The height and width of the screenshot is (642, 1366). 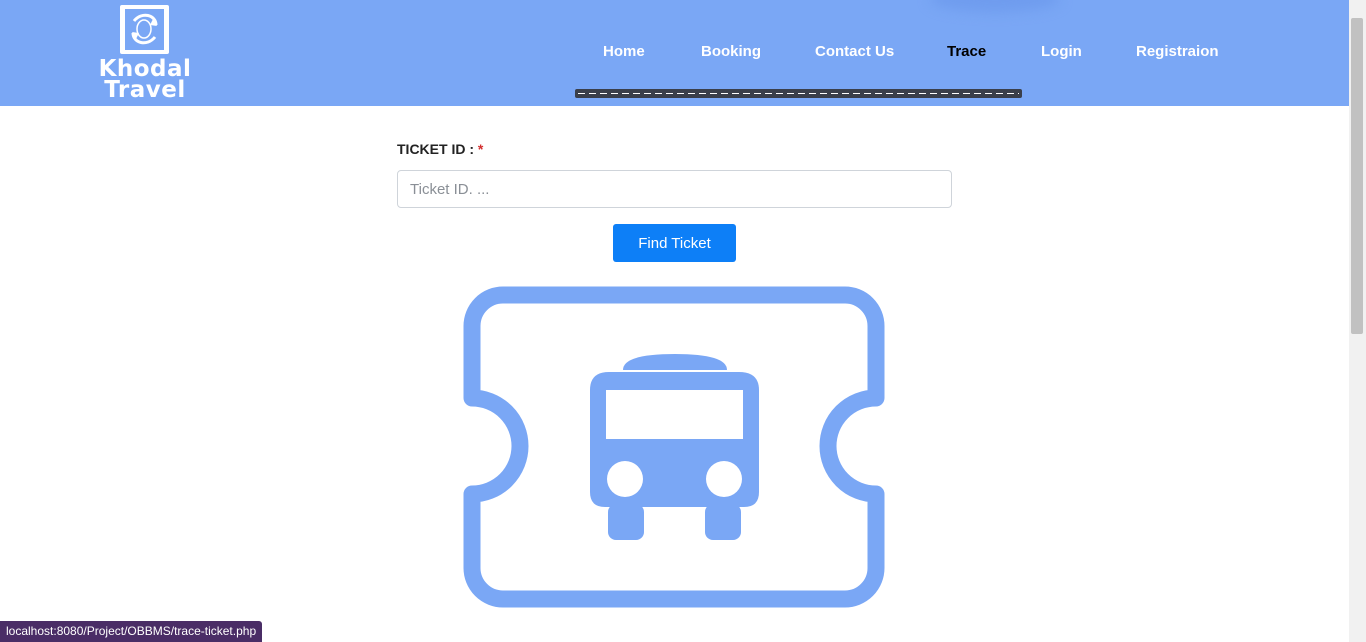 What do you see at coordinates (966, 51) in the screenshot?
I see `nav-trace: Trace` at bounding box center [966, 51].